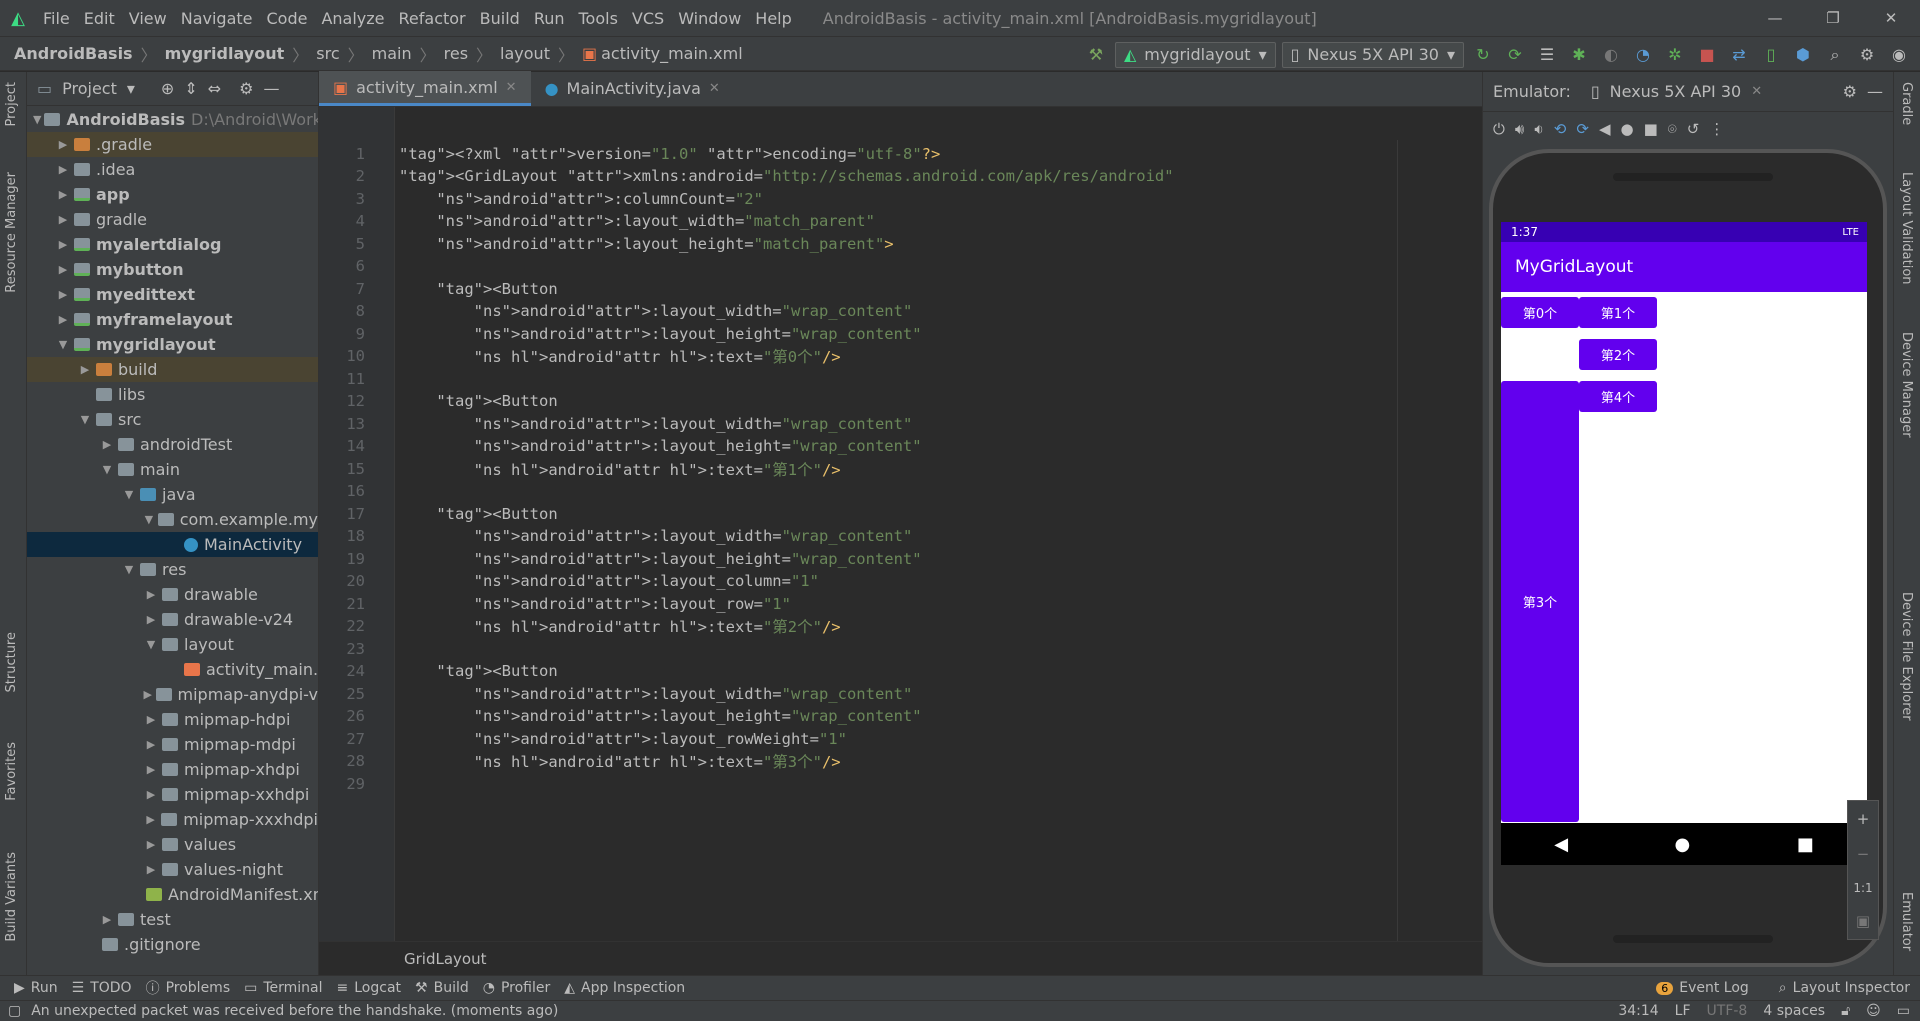 The image size is (1920, 1021). I want to click on tree-item: ▼ AndroidBasis D:\Android\Works, so click(172, 119).